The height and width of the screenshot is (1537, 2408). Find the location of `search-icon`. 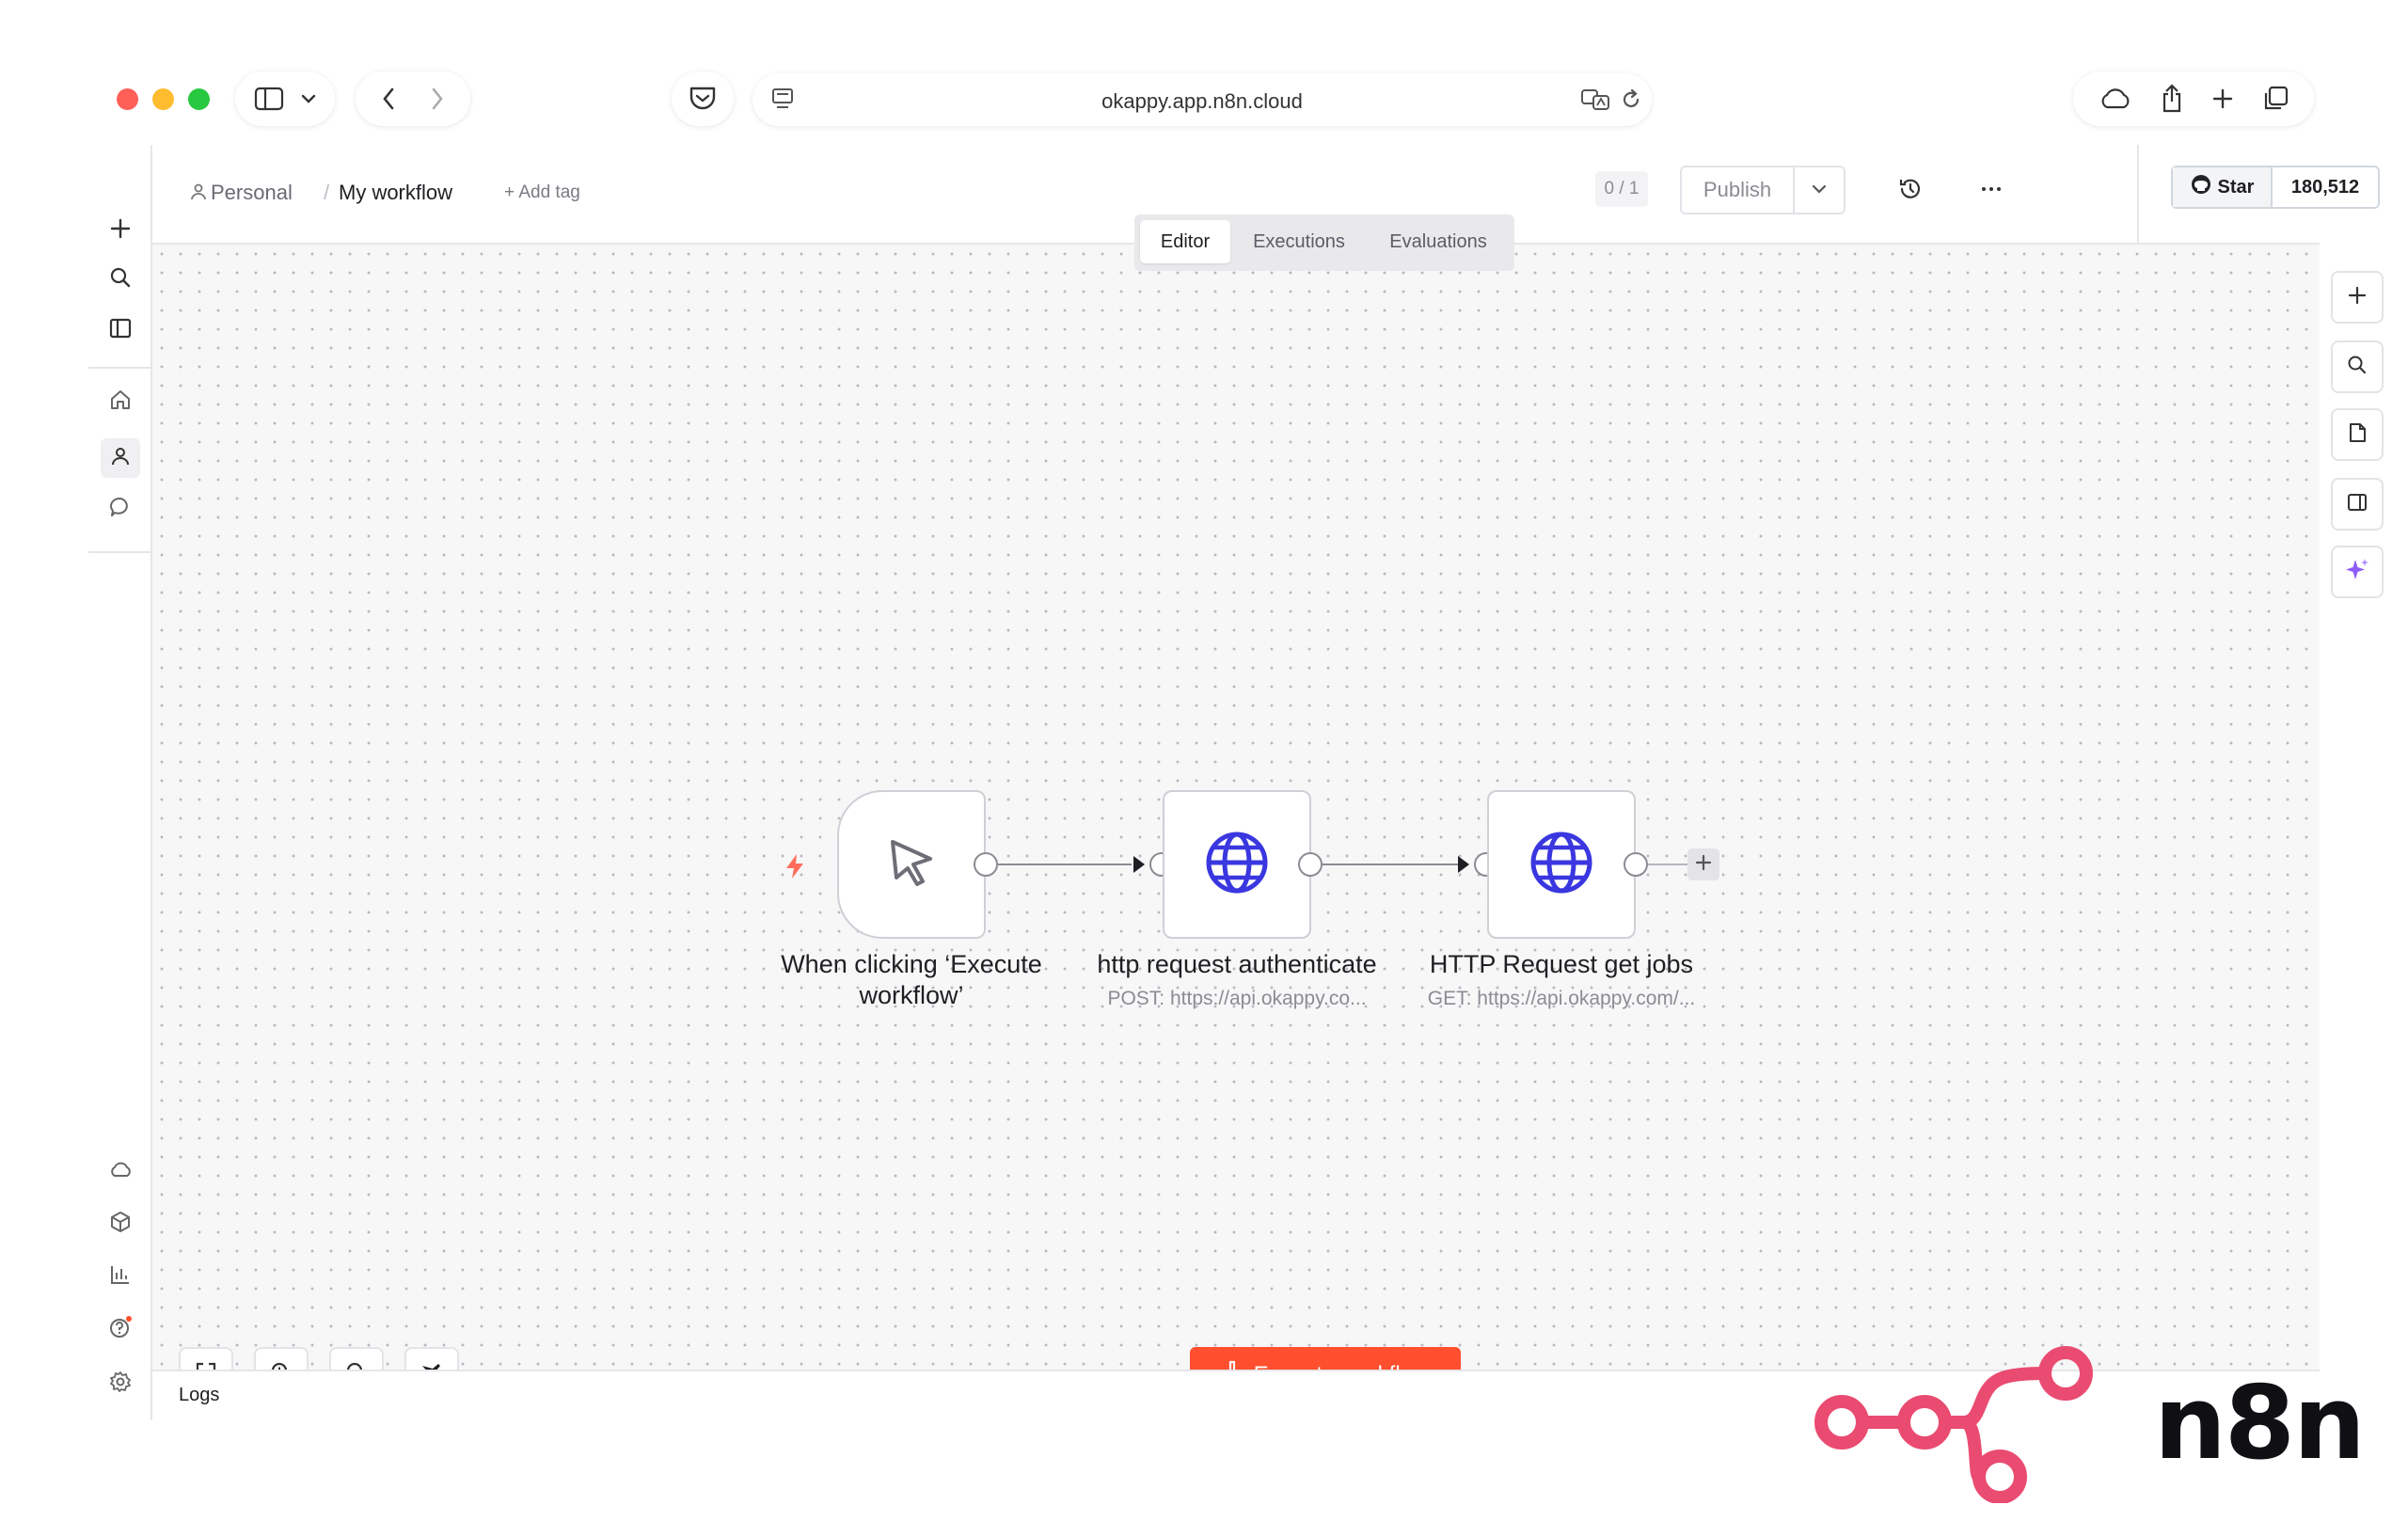

search-icon is located at coordinates (2358, 367).